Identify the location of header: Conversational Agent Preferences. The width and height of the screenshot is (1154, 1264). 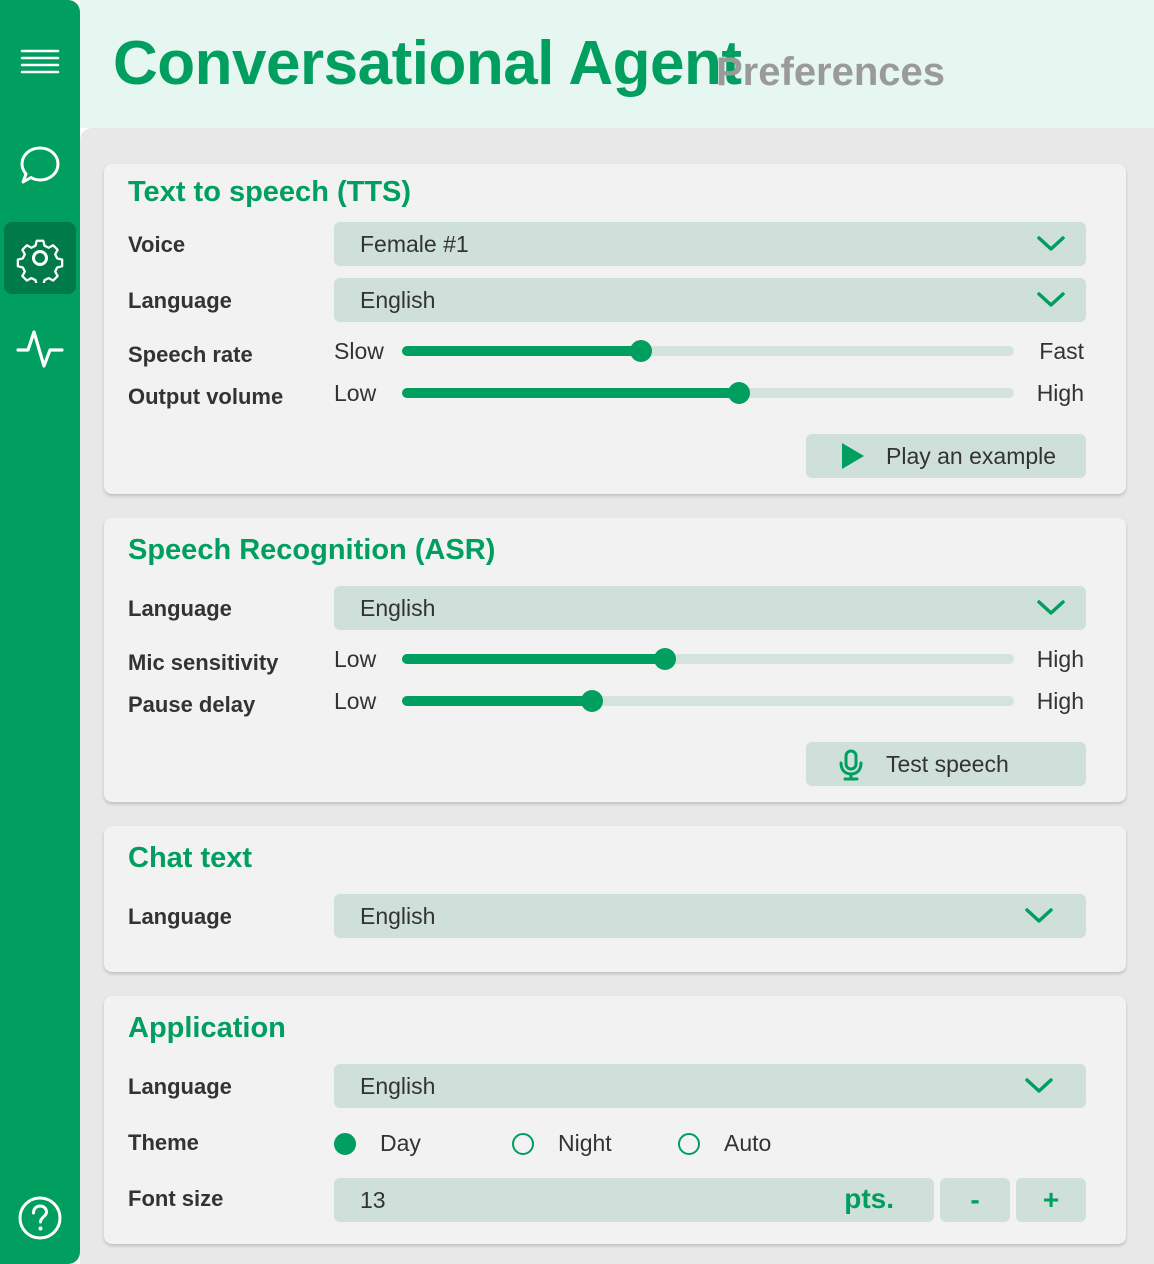
(617, 64).